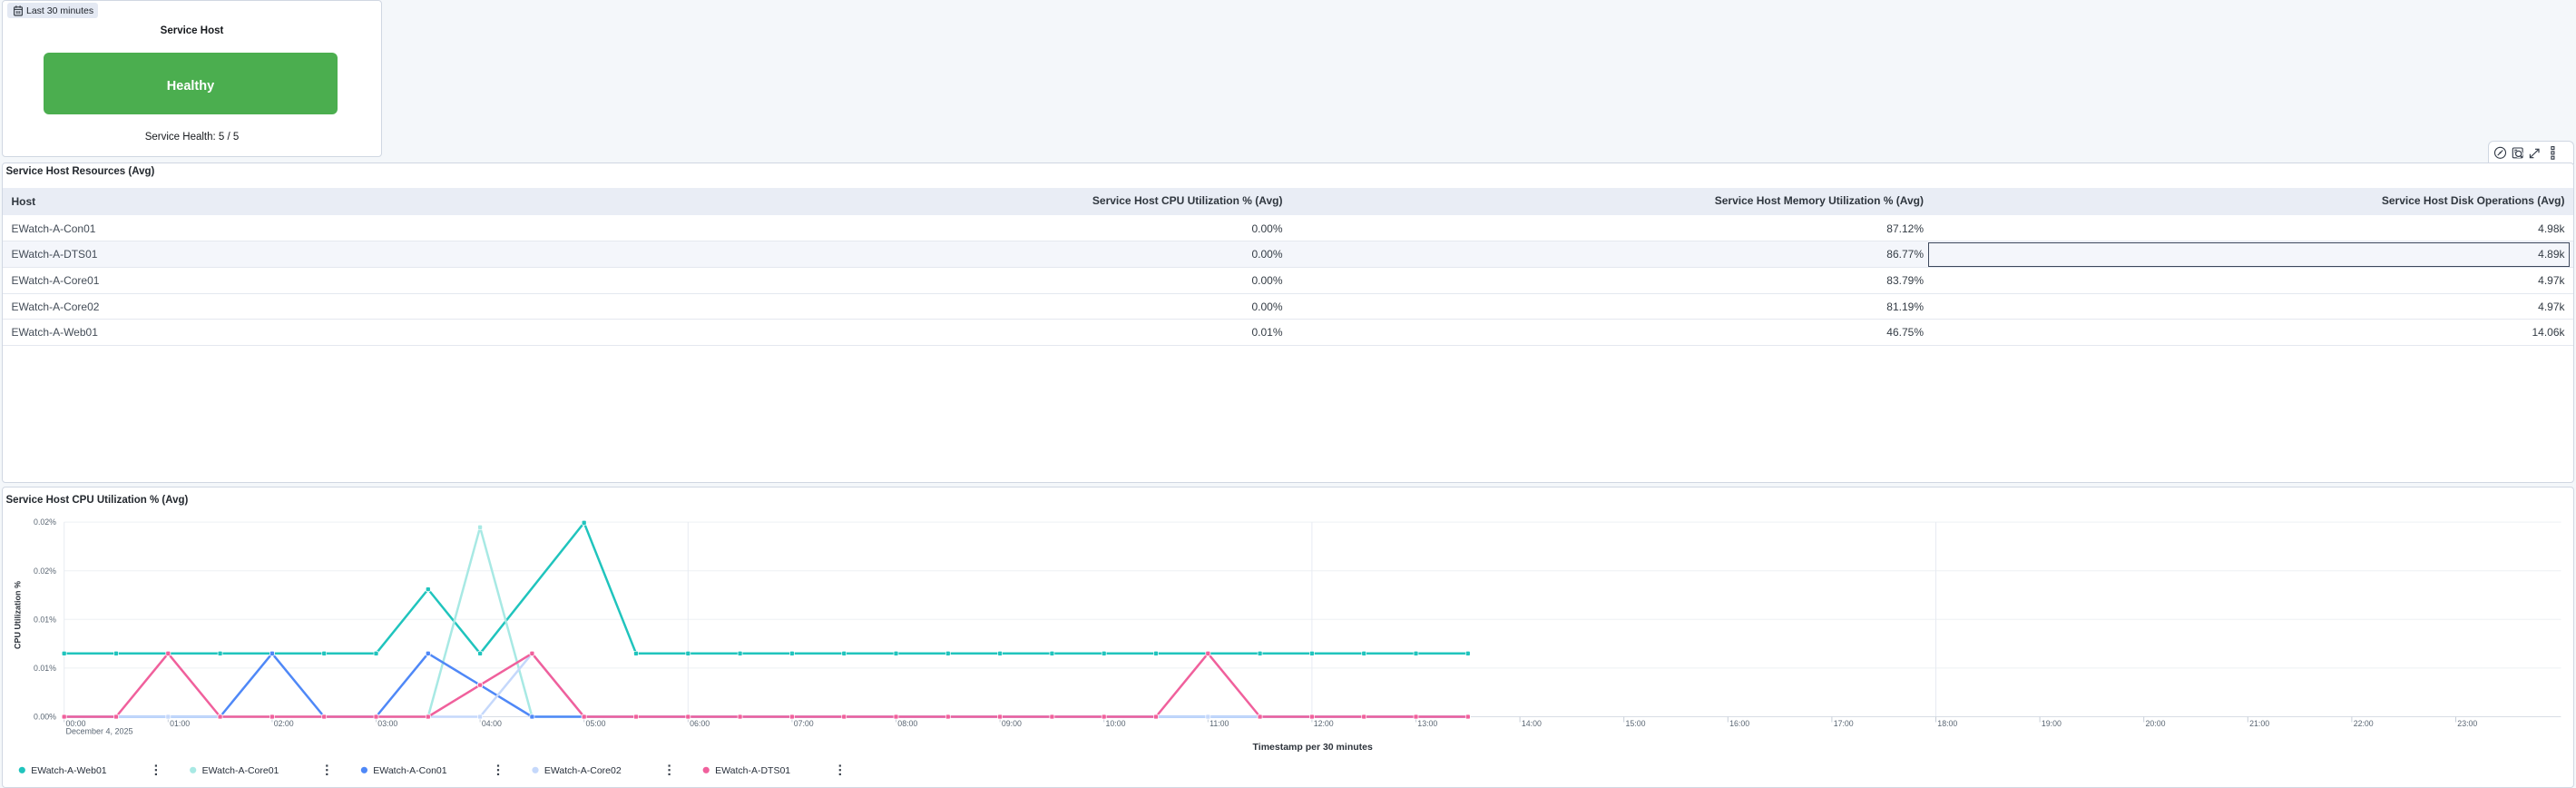 The width and height of the screenshot is (2576, 788). I want to click on svg-text: 16:00, so click(1739, 724).